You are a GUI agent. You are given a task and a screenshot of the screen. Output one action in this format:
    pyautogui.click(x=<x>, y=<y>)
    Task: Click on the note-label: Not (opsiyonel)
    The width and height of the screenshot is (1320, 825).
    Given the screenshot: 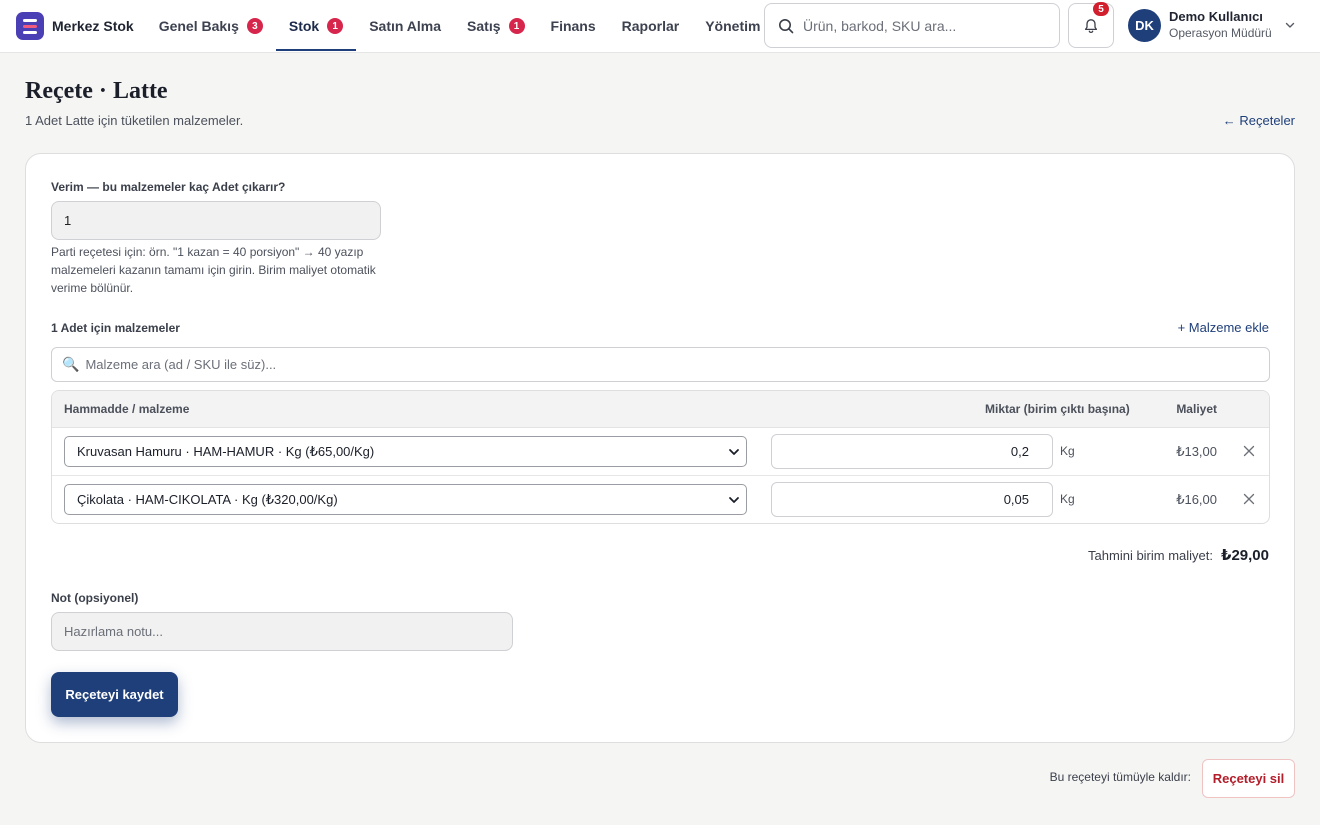 What is the action you would take?
    pyautogui.click(x=95, y=598)
    